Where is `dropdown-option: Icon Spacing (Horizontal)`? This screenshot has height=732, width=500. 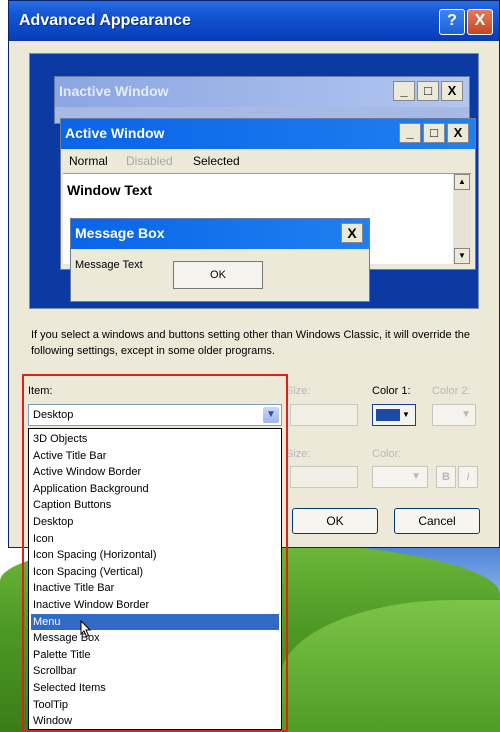
dropdown-option: Icon Spacing (Horizontal) is located at coordinates (155, 555).